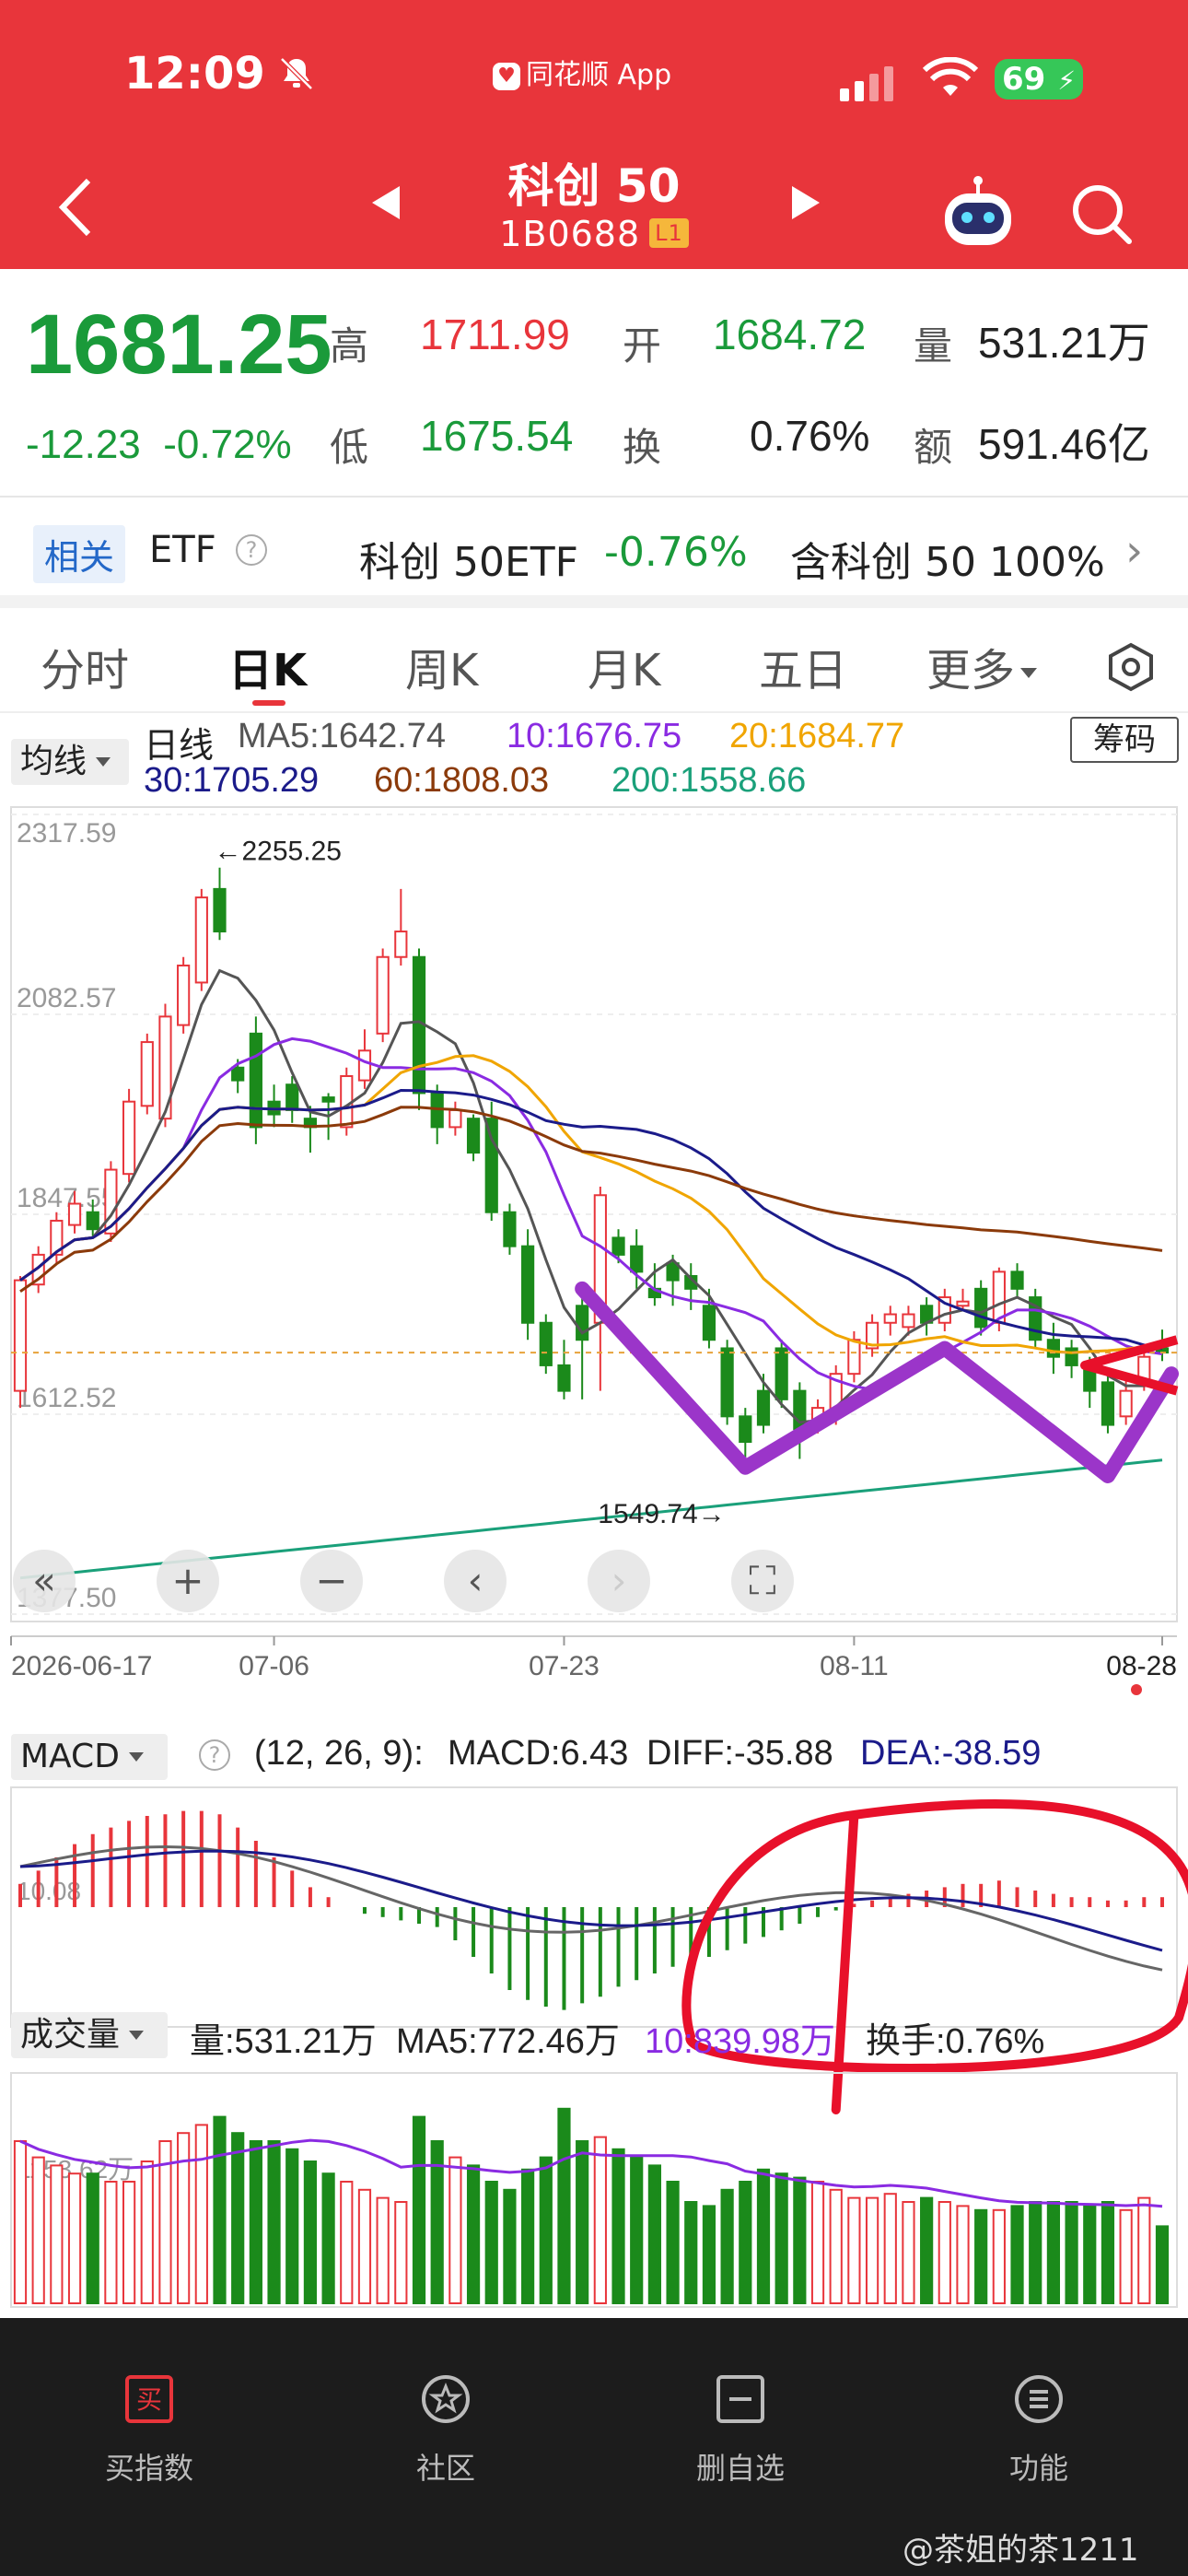 This screenshot has width=1188, height=2576. What do you see at coordinates (982, 666) in the screenshot?
I see `tab-more: 更多` at bounding box center [982, 666].